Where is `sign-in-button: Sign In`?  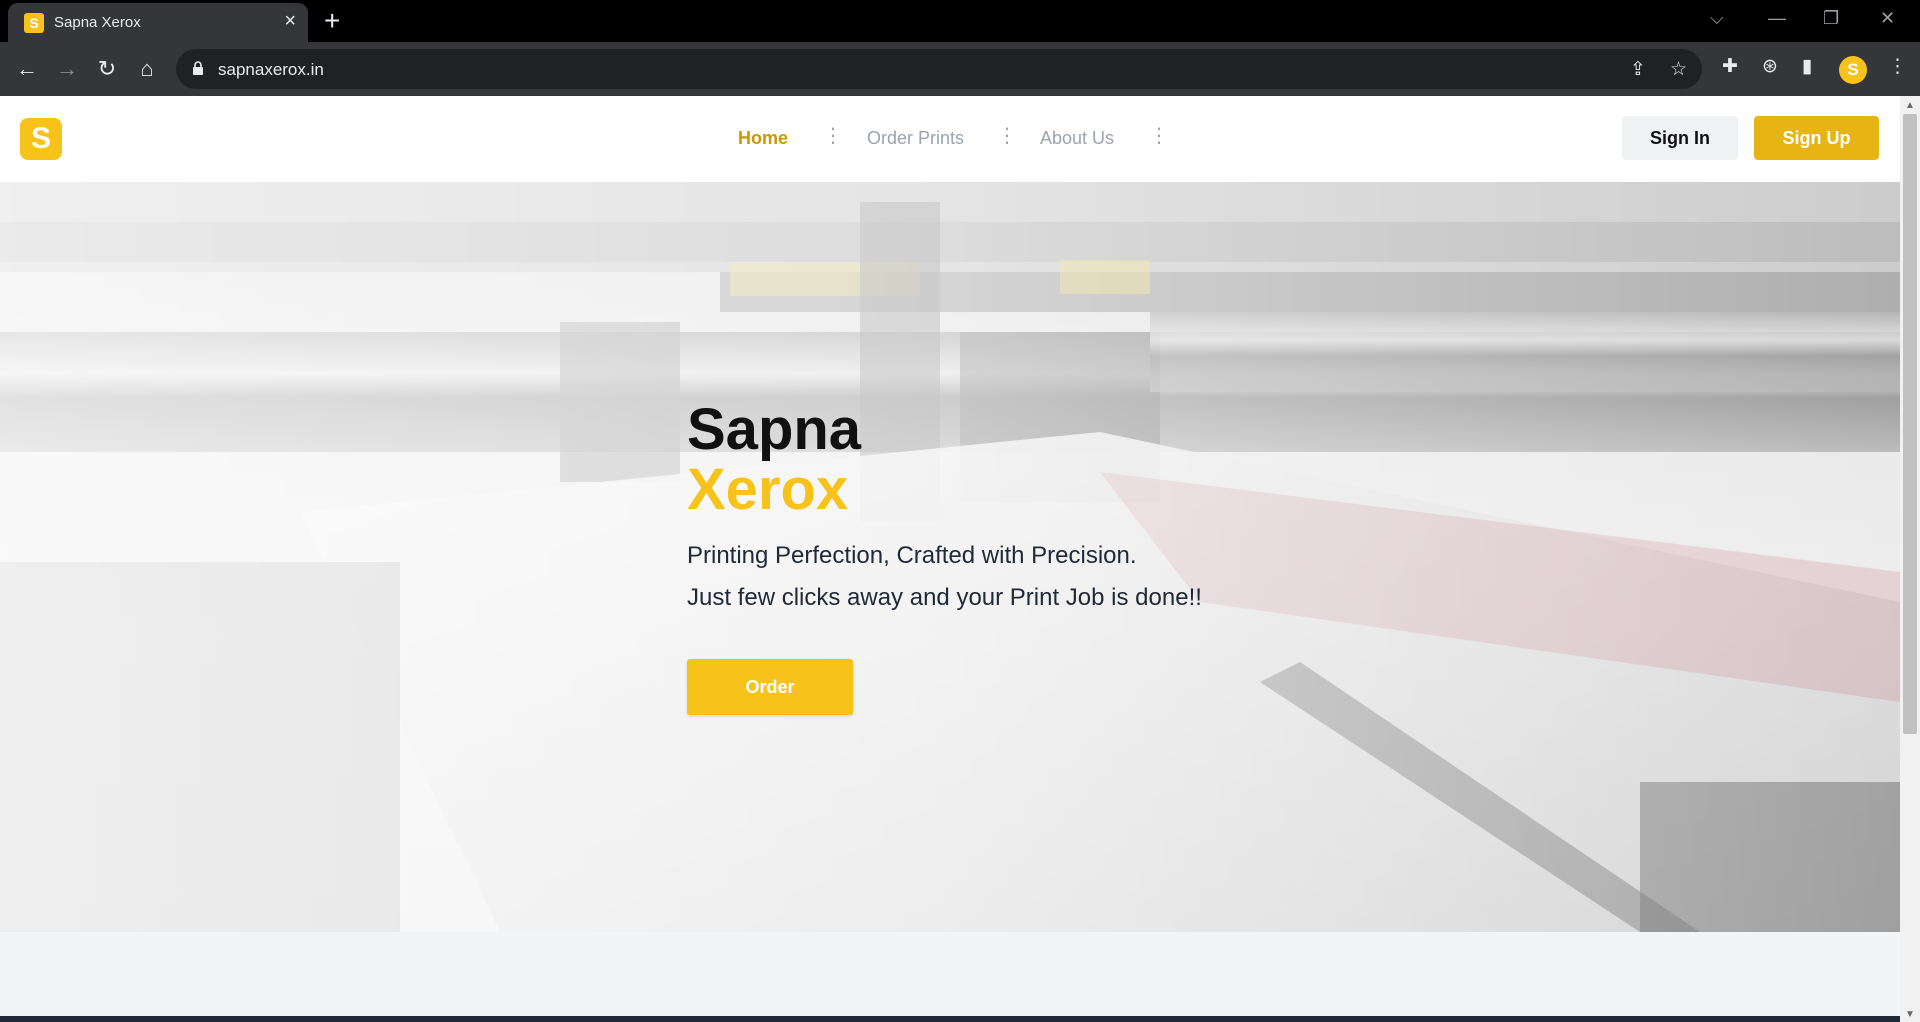
sign-in-button: Sign In is located at coordinates (1680, 138).